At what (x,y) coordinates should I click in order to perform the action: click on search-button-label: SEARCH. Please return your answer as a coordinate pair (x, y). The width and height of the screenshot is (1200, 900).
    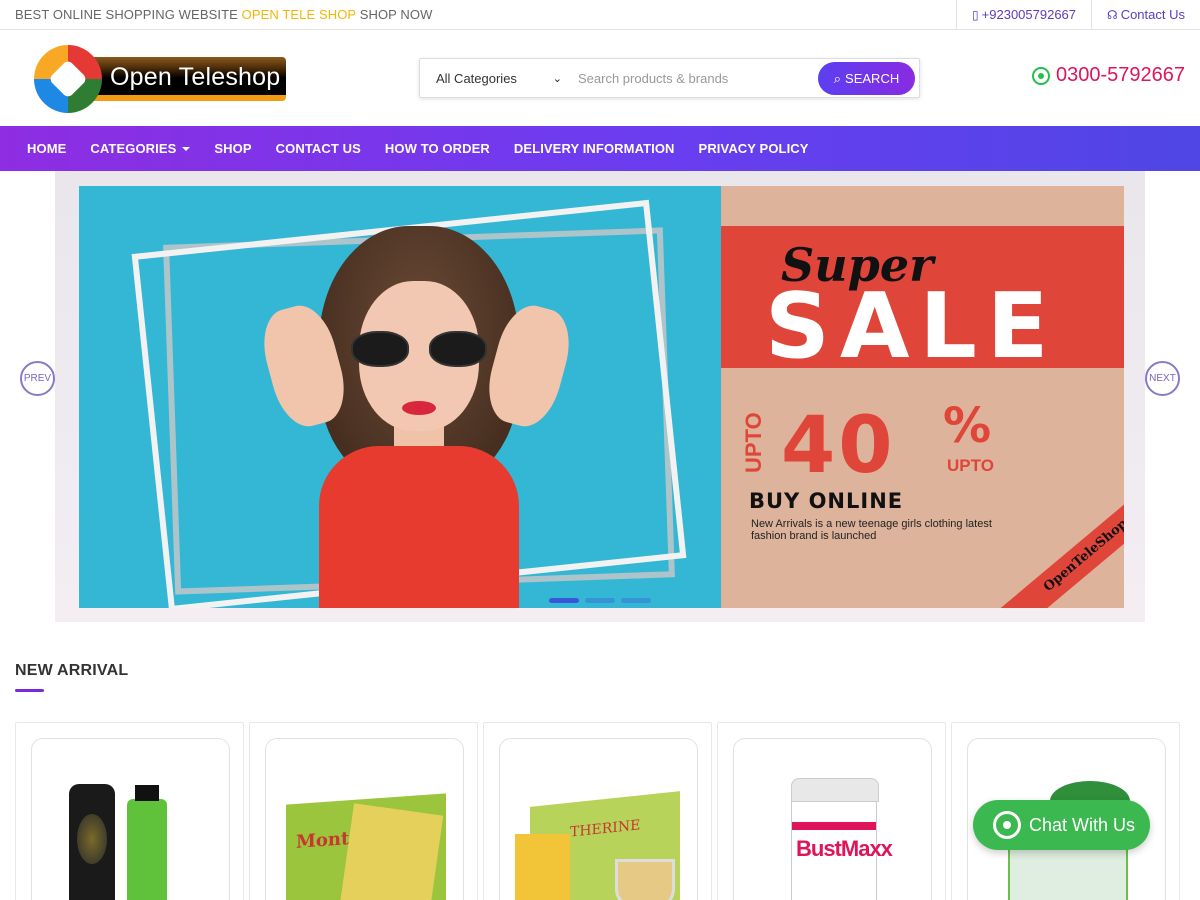
    Looking at the image, I should click on (872, 78).